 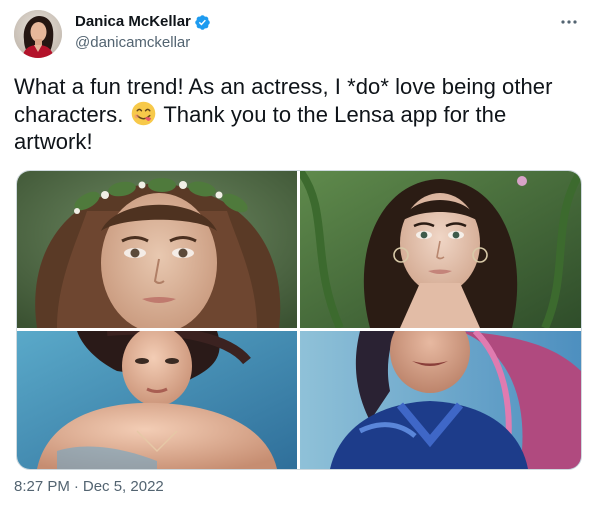 I want to click on tweet-time: 8:27 PM, so click(x=42, y=486).